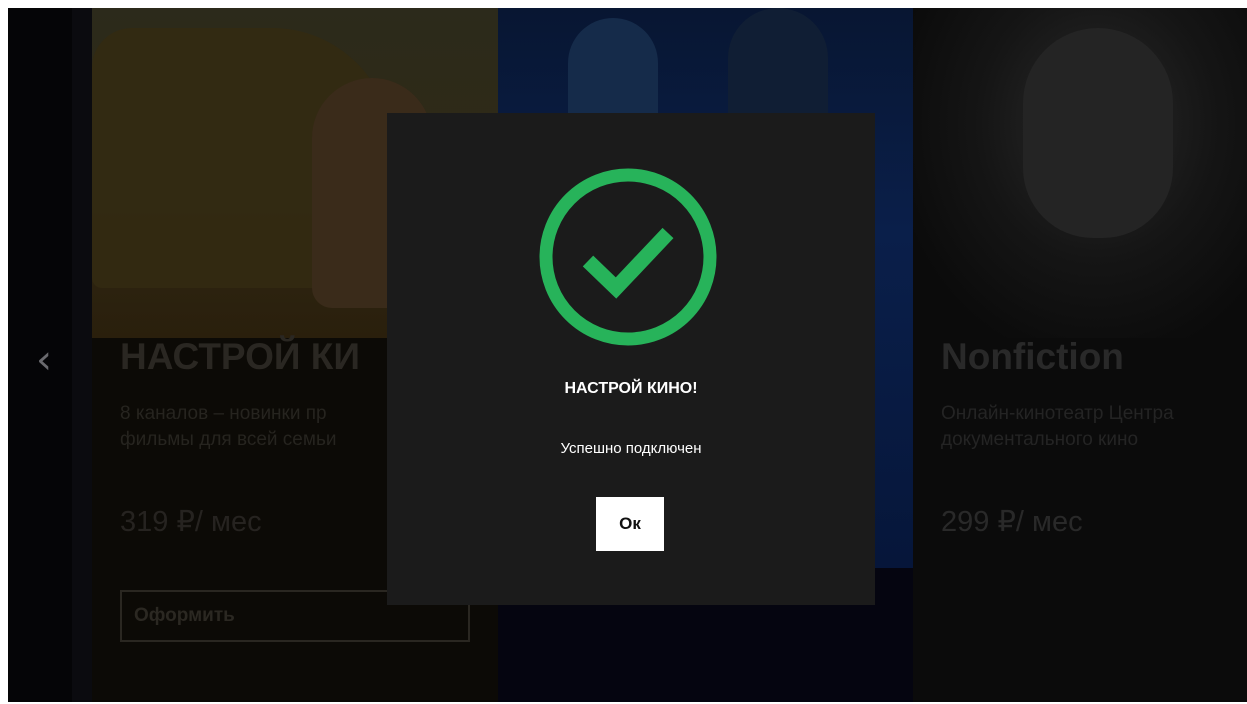 This screenshot has width=1247, height=704. I want to click on card-title: Nonfiction, so click(1032, 356).